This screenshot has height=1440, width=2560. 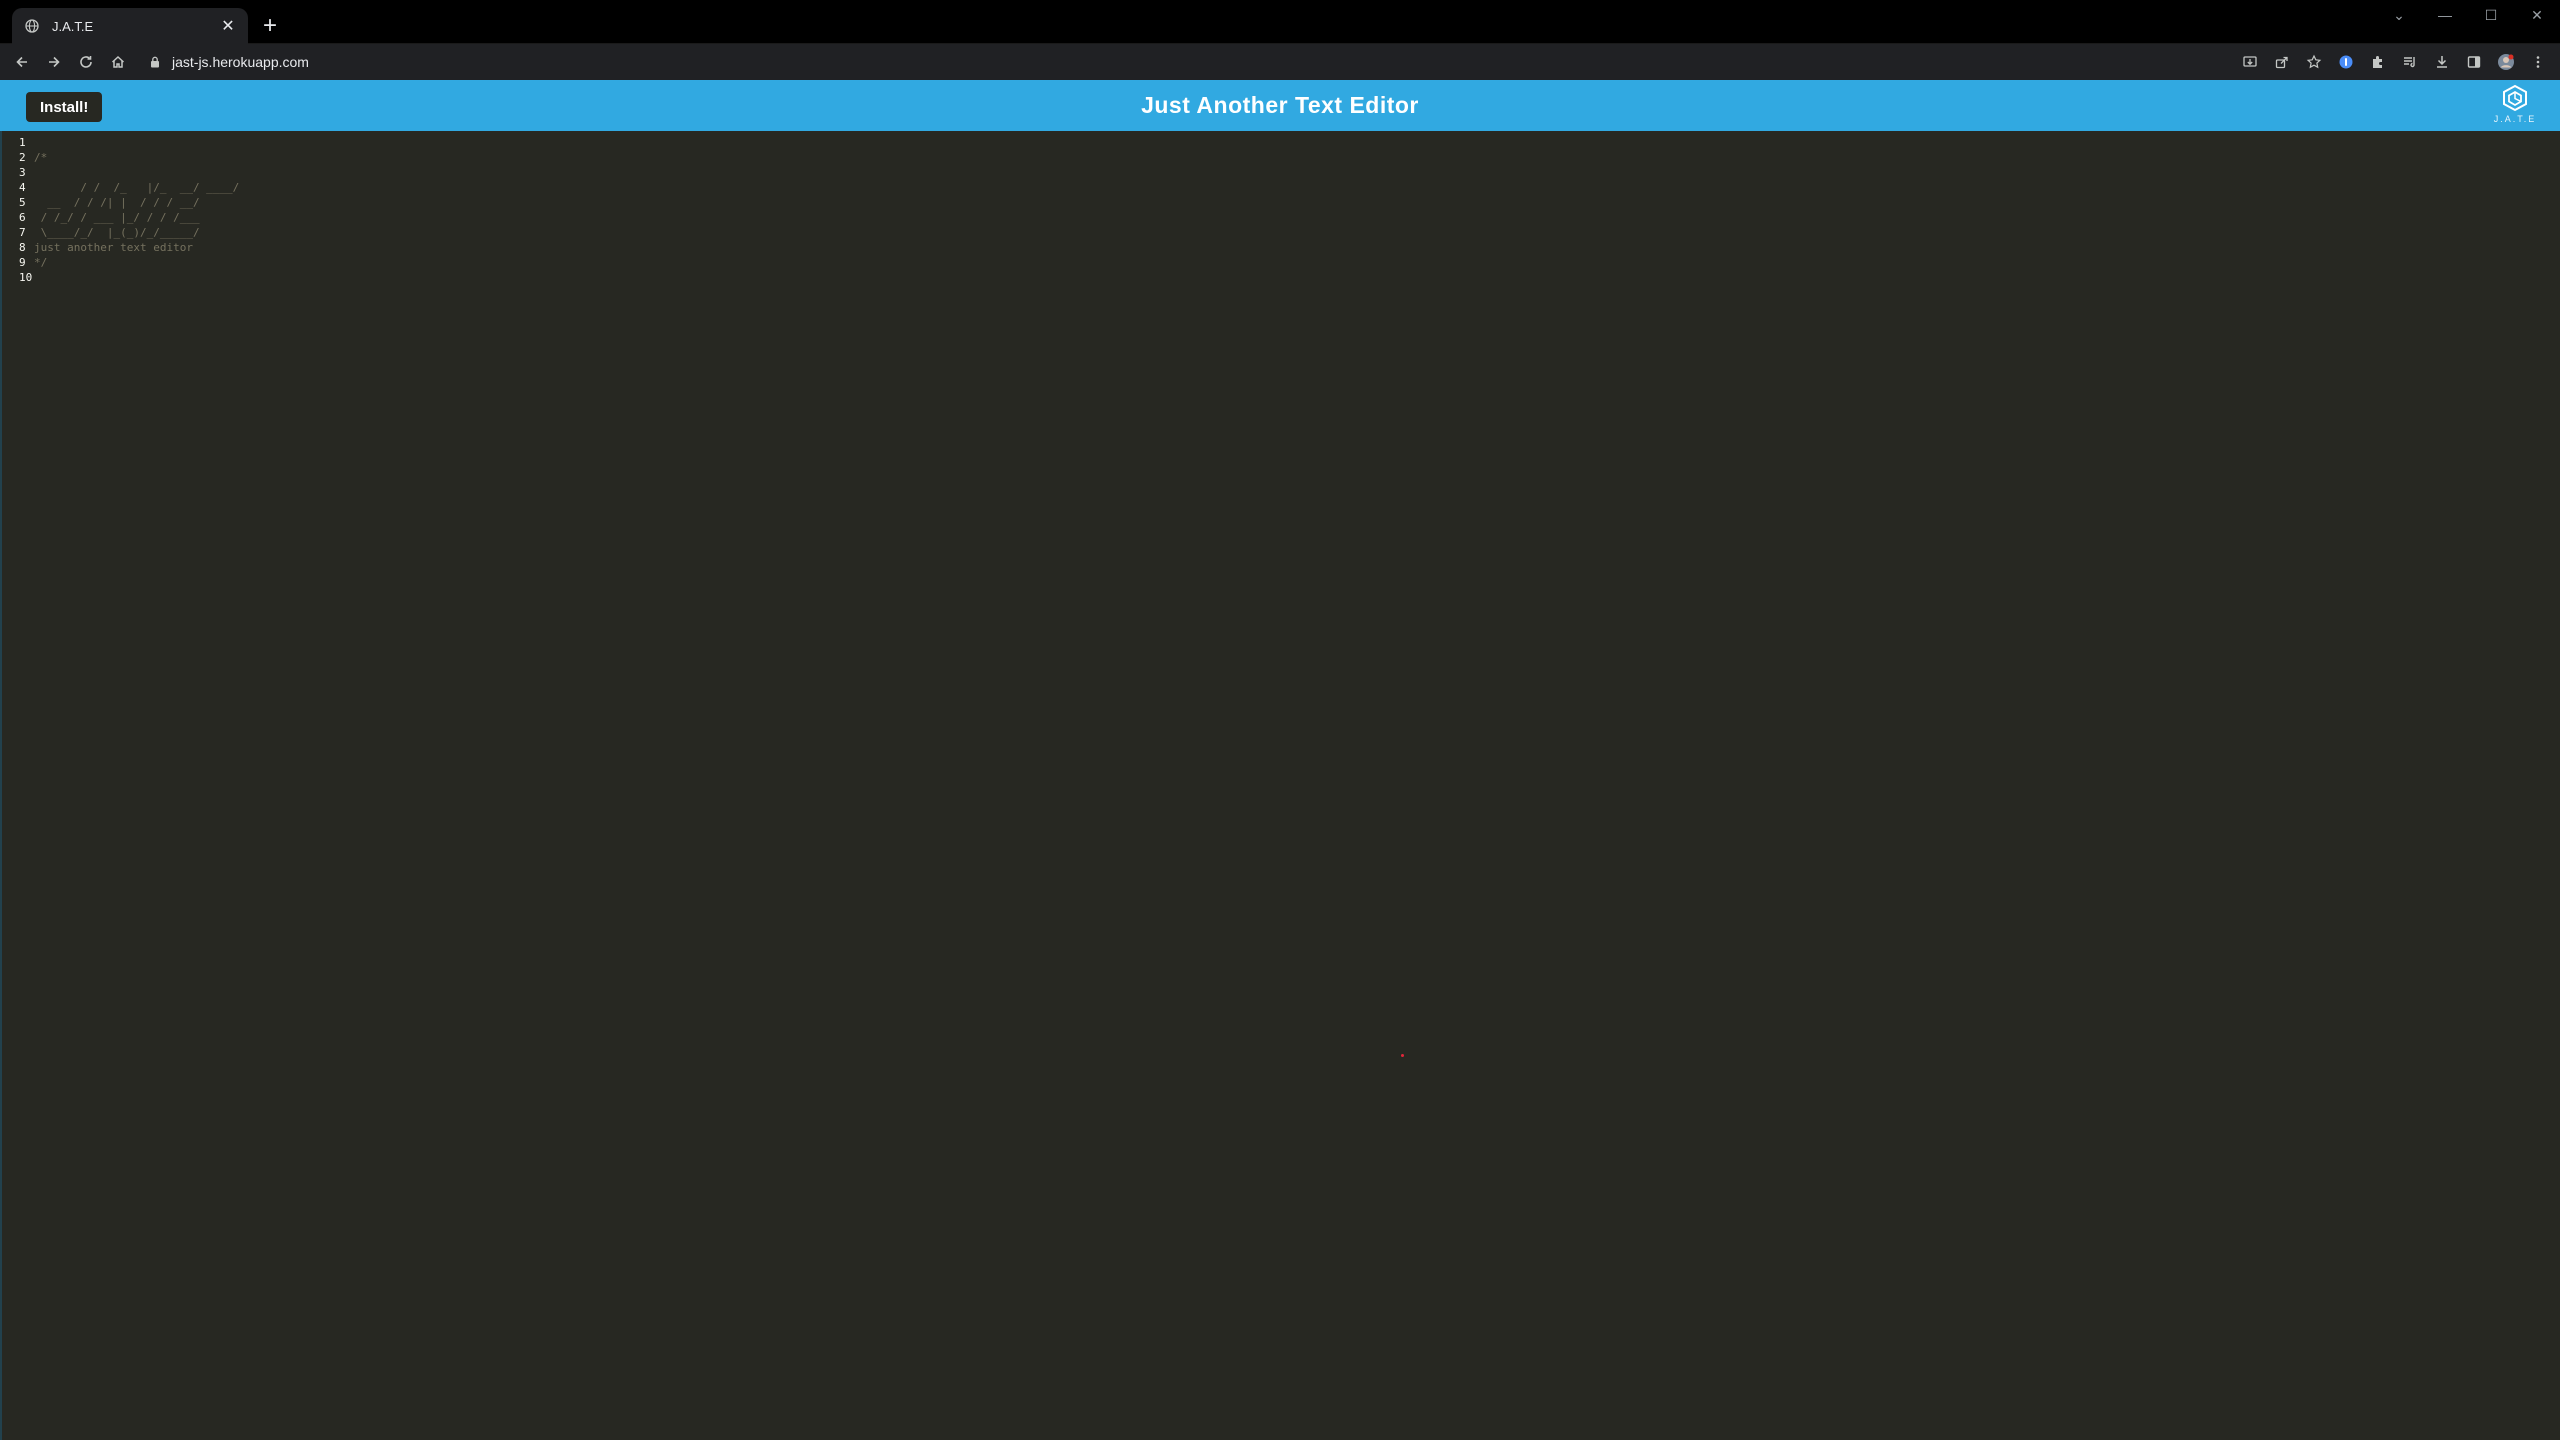 What do you see at coordinates (2378, 62) in the screenshot?
I see `extensions-puzzle-icon` at bounding box center [2378, 62].